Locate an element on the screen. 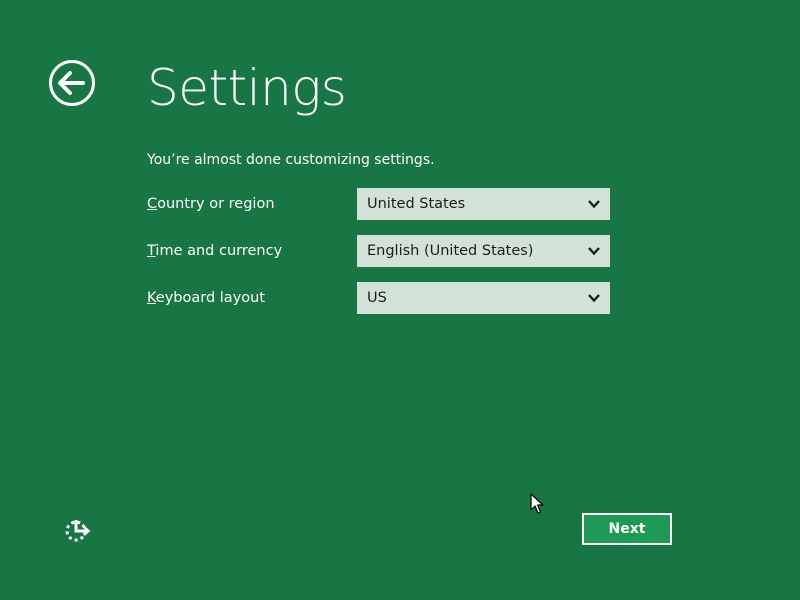 This screenshot has height=600, width=800. country-region-label: Country or region is located at coordinates (211, 204).